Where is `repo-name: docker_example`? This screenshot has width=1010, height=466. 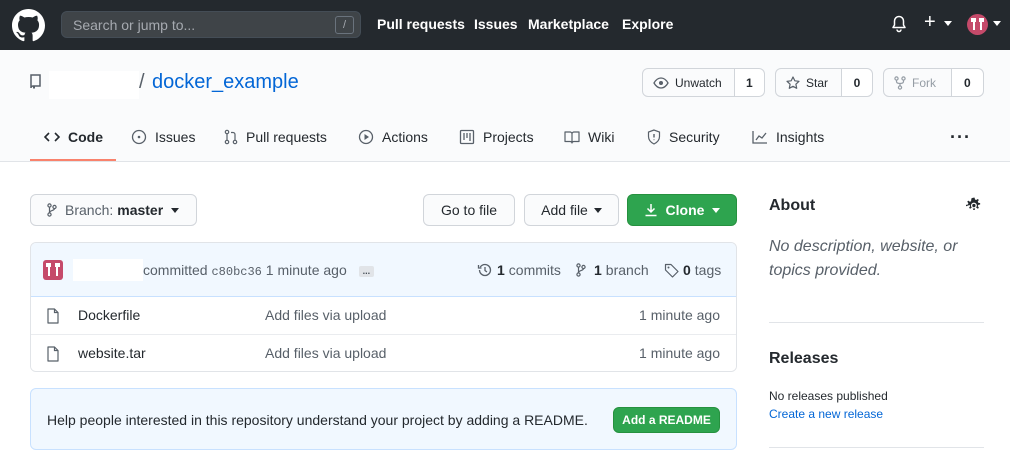 repo-name: docker_example is located at coordinates (225, 82).